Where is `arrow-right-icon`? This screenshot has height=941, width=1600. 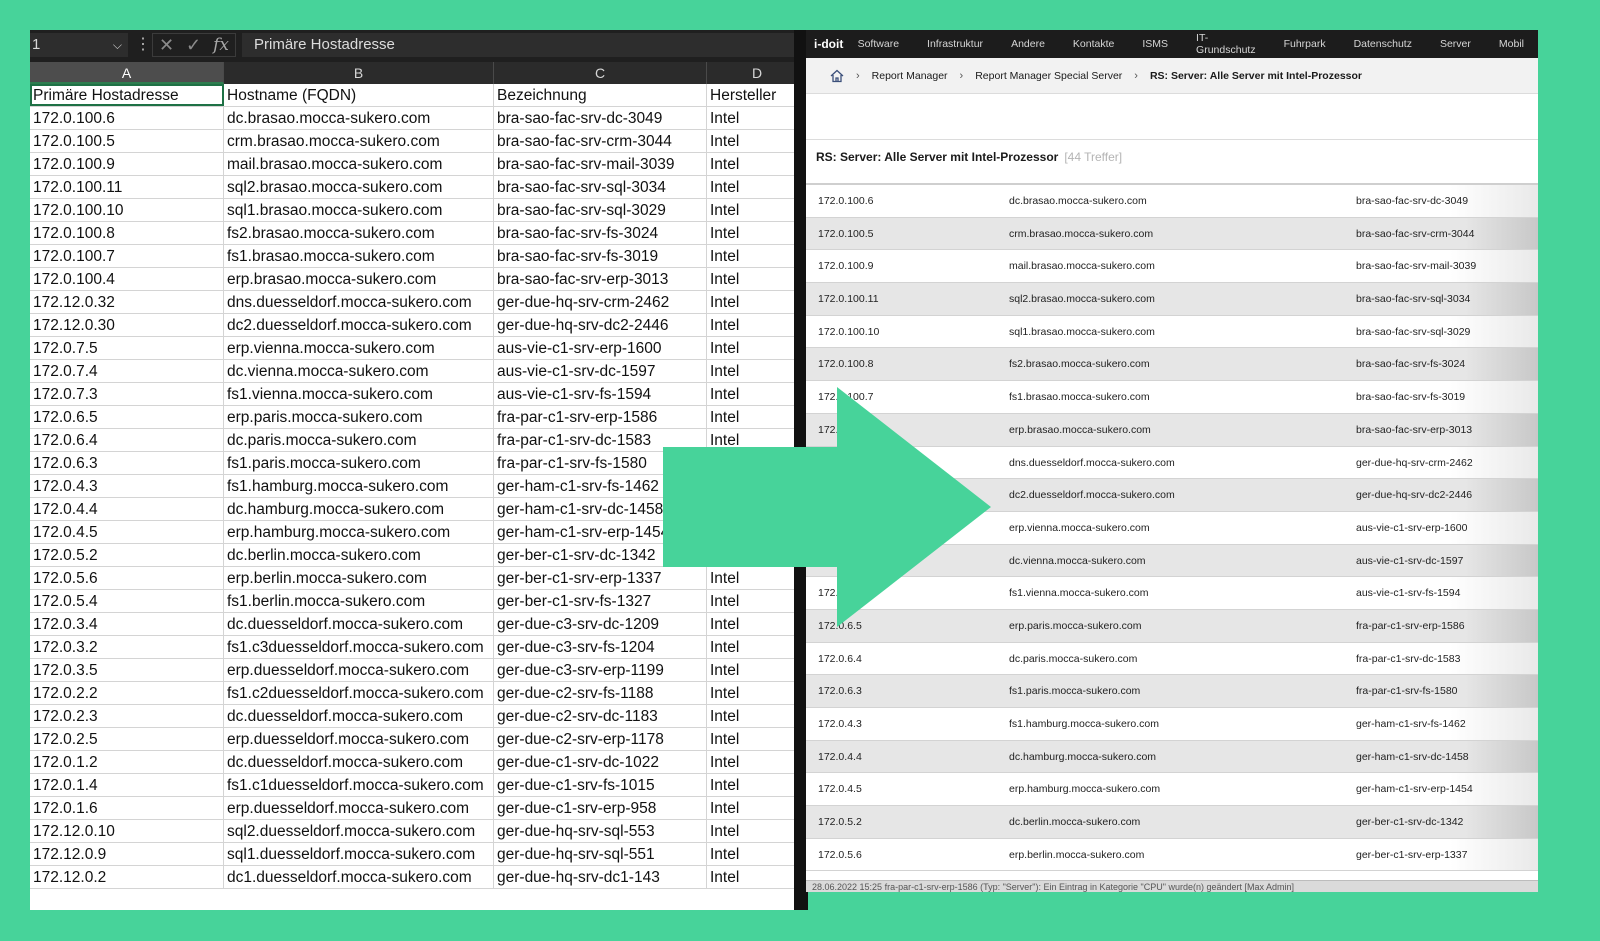
arrow-right-icon is located at coordinates (827, 507).